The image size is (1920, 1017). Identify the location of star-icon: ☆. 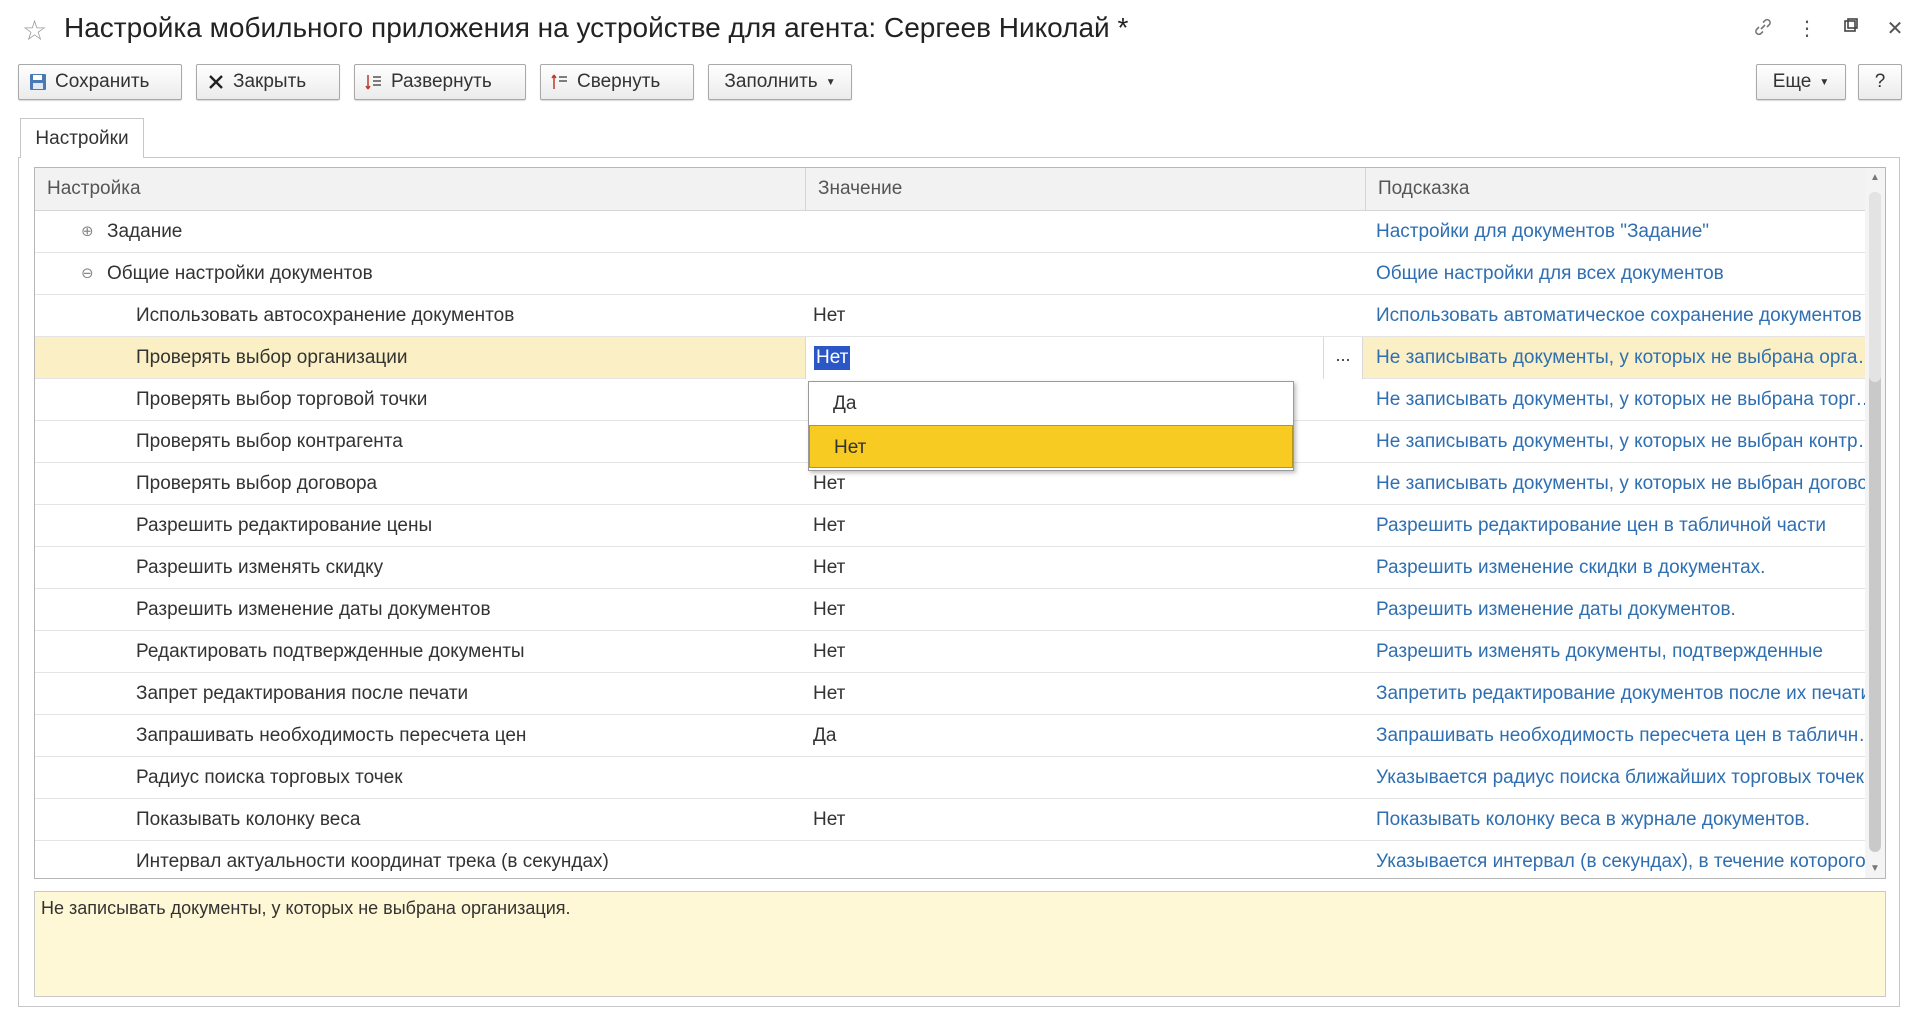
(34, 30).